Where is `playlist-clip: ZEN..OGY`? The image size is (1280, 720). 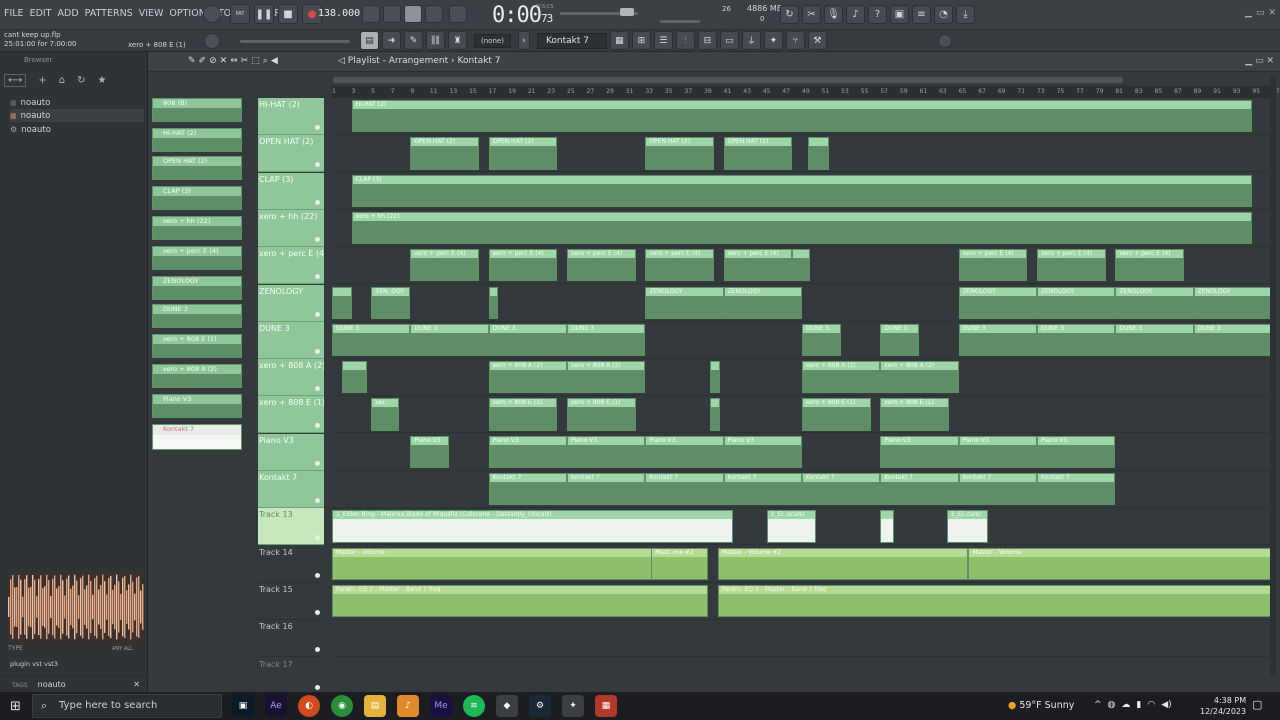 playlist-clip: ZEN..OGY is located at coordinates (391, 302).